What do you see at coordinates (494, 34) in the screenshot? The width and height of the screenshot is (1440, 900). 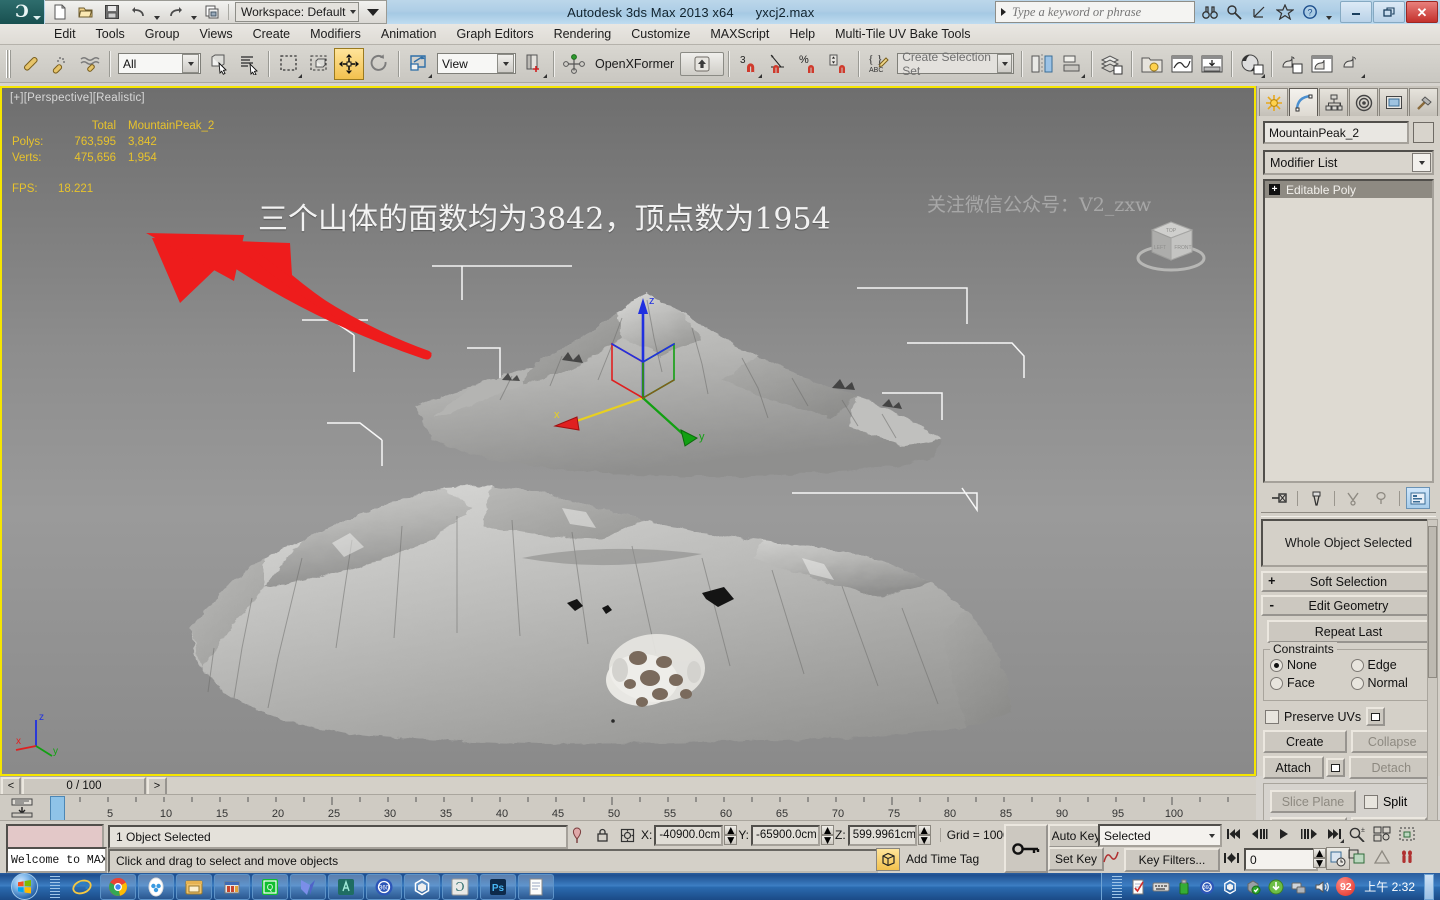 I see `menu-item-graph-editors: Graph Editors` at bounding box center [494, 34].